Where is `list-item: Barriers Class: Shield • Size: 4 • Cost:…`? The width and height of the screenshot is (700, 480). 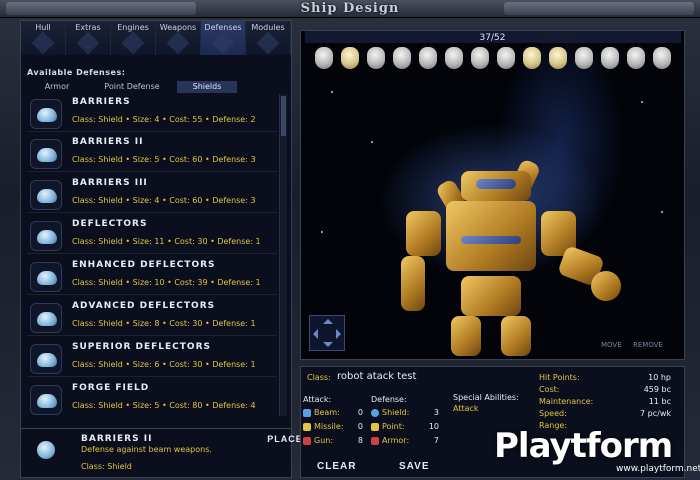 list-item: Barriers Class: Shield • Size: 4 • Cost:… is located at coordinates (152, 113).